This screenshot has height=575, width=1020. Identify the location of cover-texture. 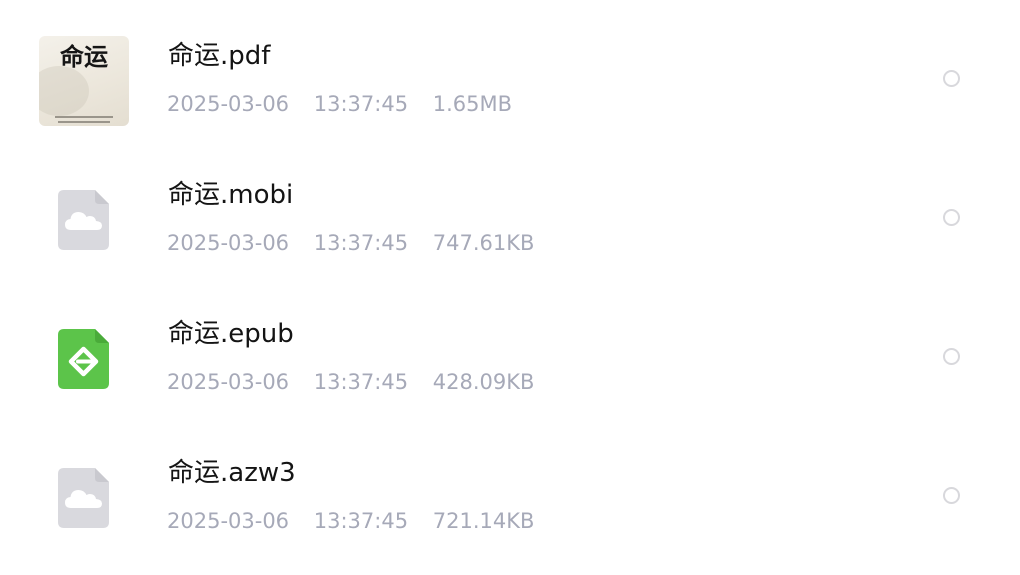
(64, 91).